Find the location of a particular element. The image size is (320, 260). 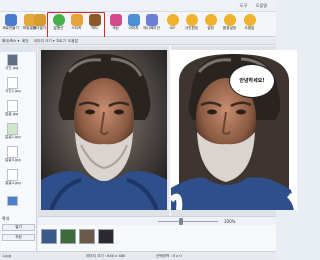

zoom-slider-handle is located at coordinates (181, 221).